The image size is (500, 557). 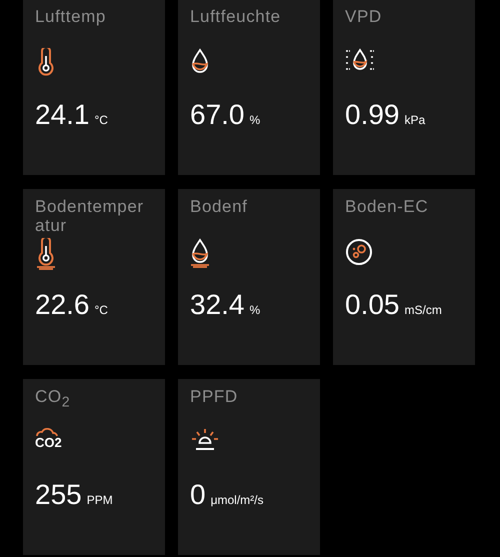 What do you see at coordinates (404, 87) in the screenshot?
I see `sensor-card: VPD 0.99 kPa` at bounding box center [404, 87].